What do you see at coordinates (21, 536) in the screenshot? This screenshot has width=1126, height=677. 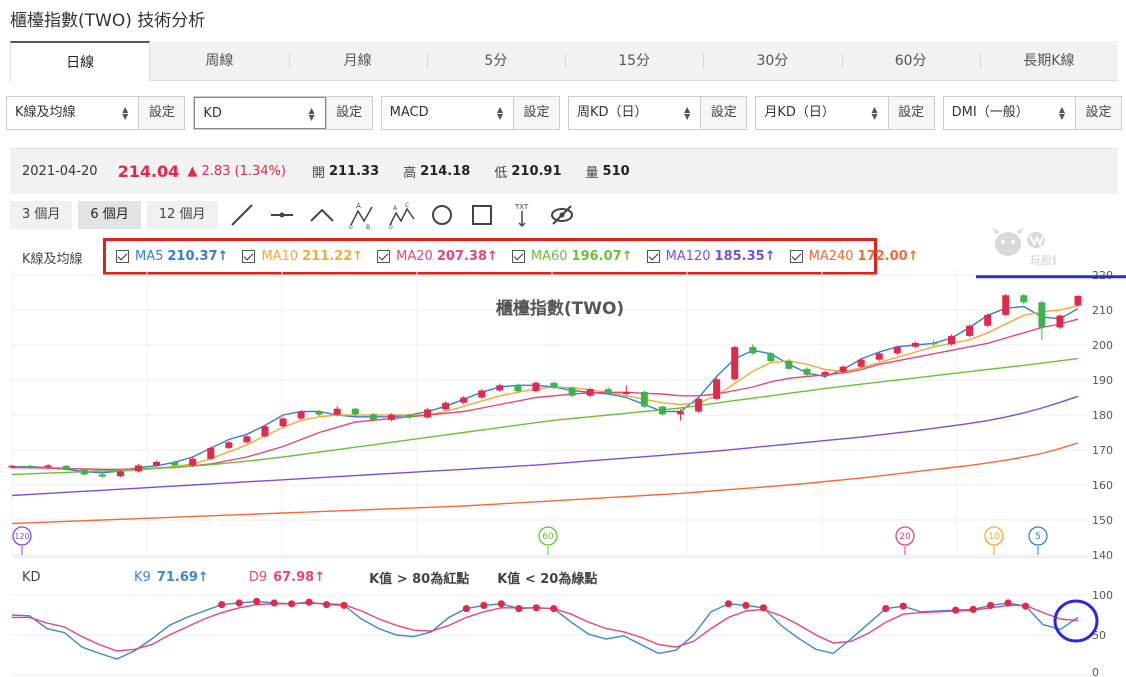 I see `ma-marker-label: 120` at bounding box center [21, 536].